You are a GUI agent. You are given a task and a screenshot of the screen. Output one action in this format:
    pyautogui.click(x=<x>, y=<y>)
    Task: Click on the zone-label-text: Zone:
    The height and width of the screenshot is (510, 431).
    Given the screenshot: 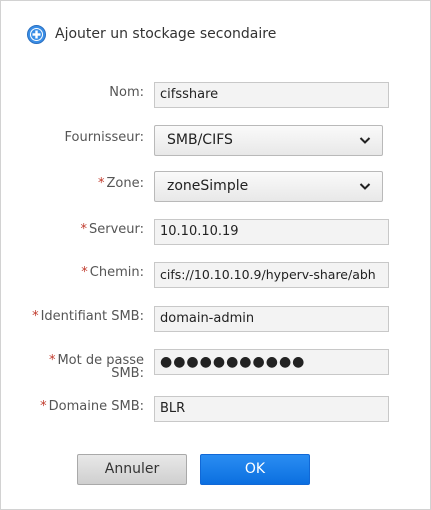 What is the action you would take?
    pyautogui.click(x=125, y=183)
    